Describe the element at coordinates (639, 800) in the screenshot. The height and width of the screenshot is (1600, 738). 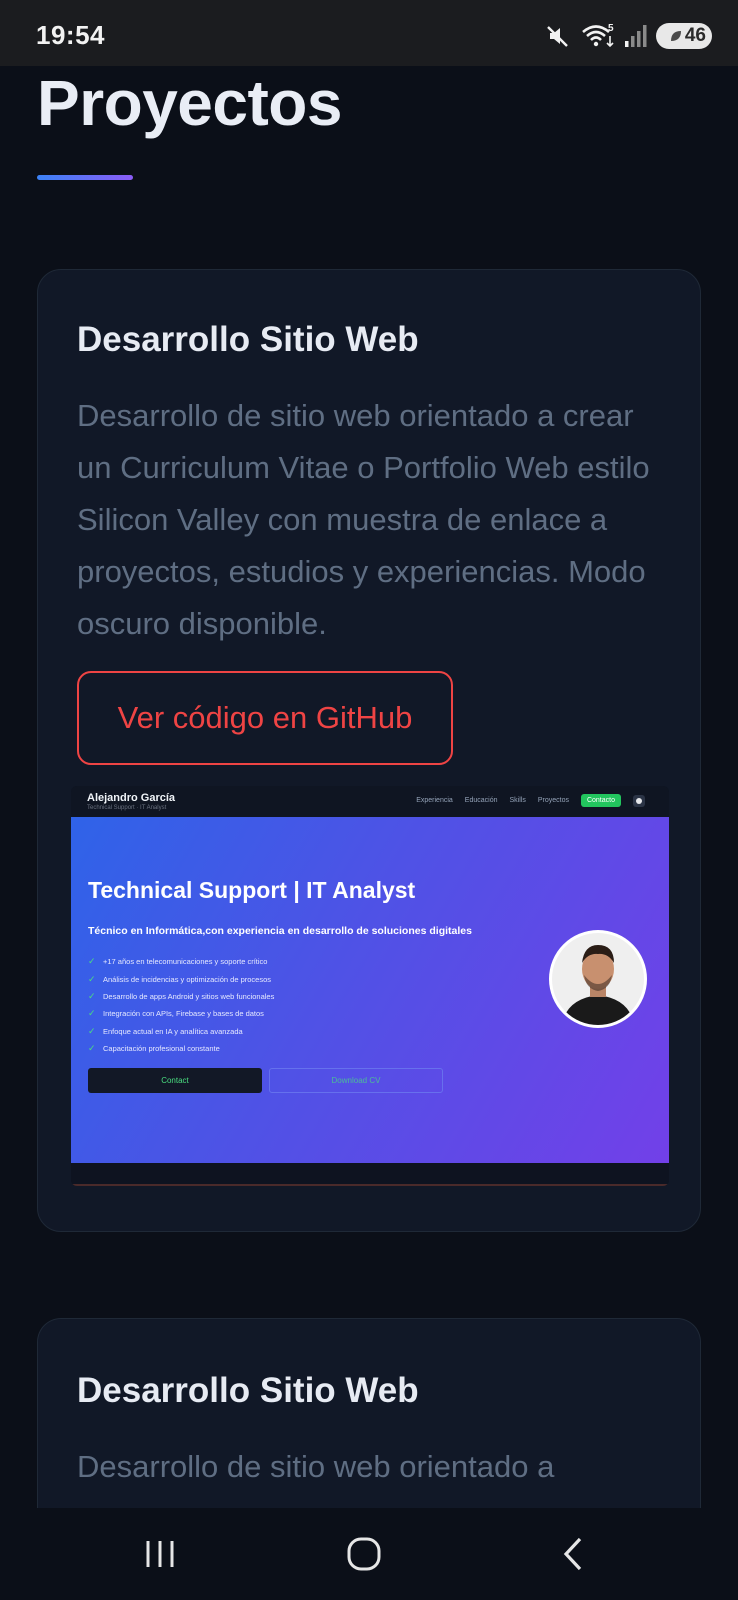
I see `theme-toggle-icon` at that location.